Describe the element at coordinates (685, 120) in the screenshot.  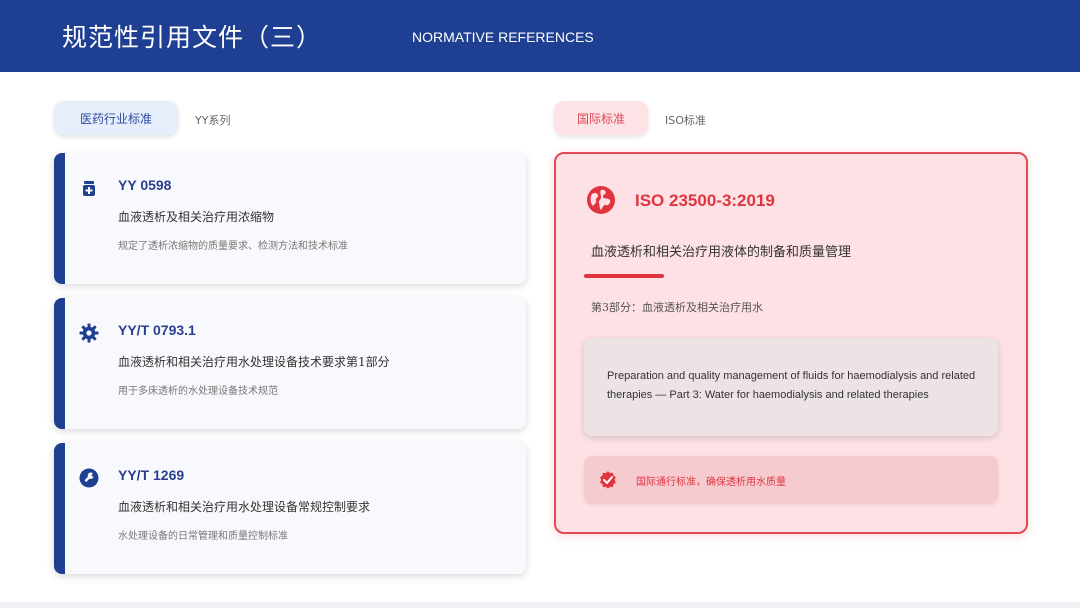
I see `international-standard-note: ISO标准` at that location.